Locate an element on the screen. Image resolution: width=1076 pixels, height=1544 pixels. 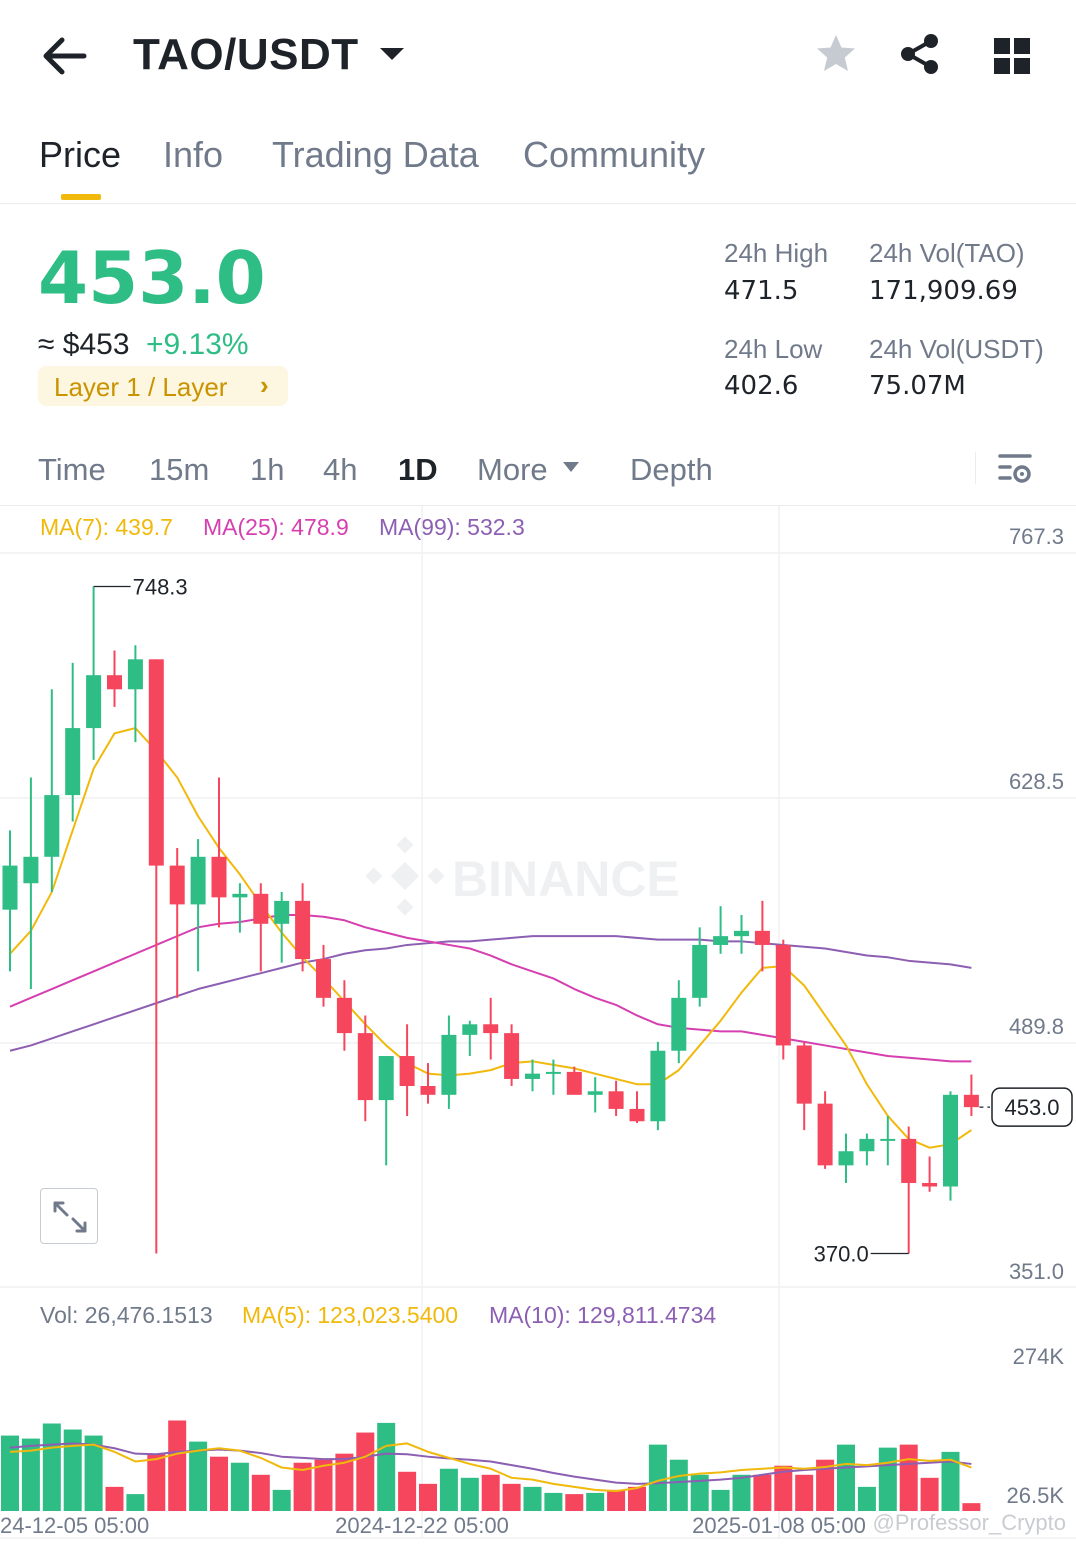
interval-4h: 4h is located at coordinates (340, 470).